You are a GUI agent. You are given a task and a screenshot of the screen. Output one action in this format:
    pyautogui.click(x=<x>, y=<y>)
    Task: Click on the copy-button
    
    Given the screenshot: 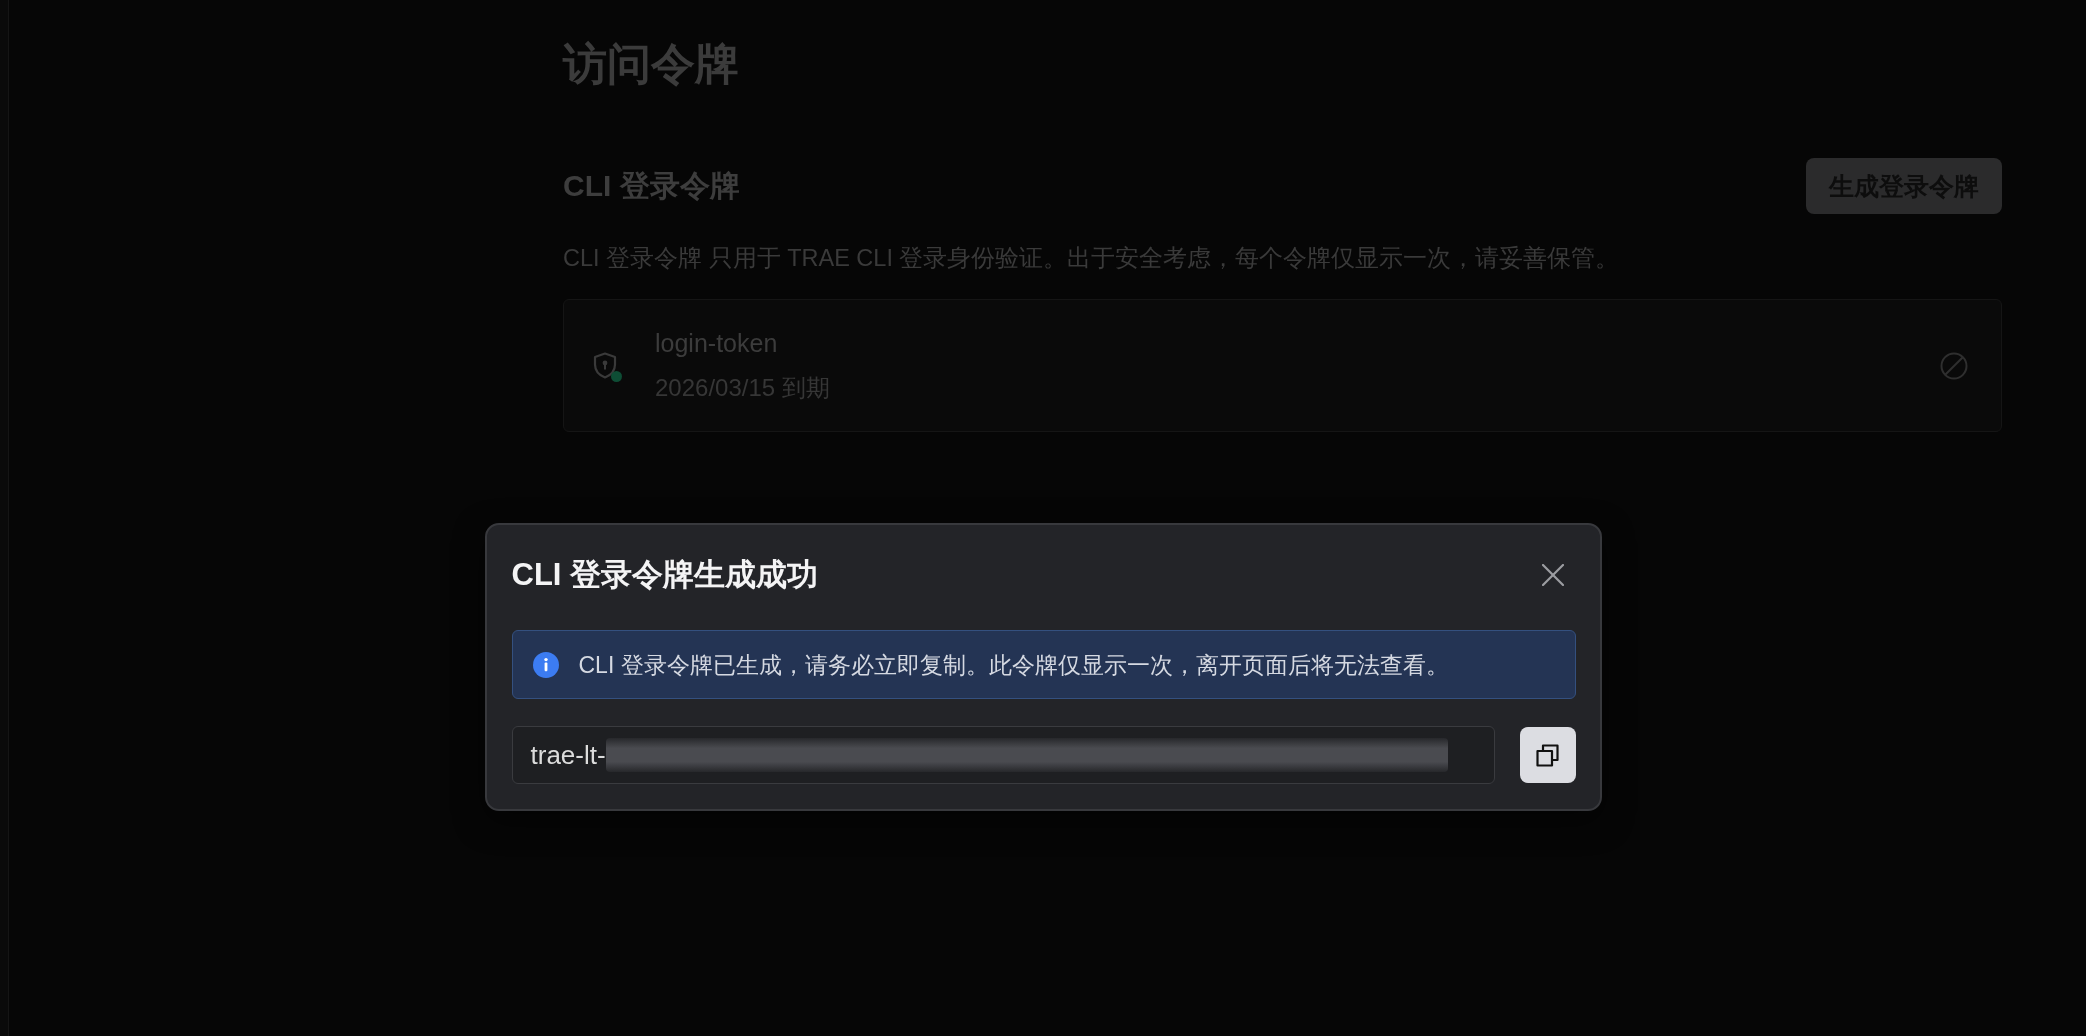 What is the action you would take?
    pyautogui.click(x=1547, y=755)
    